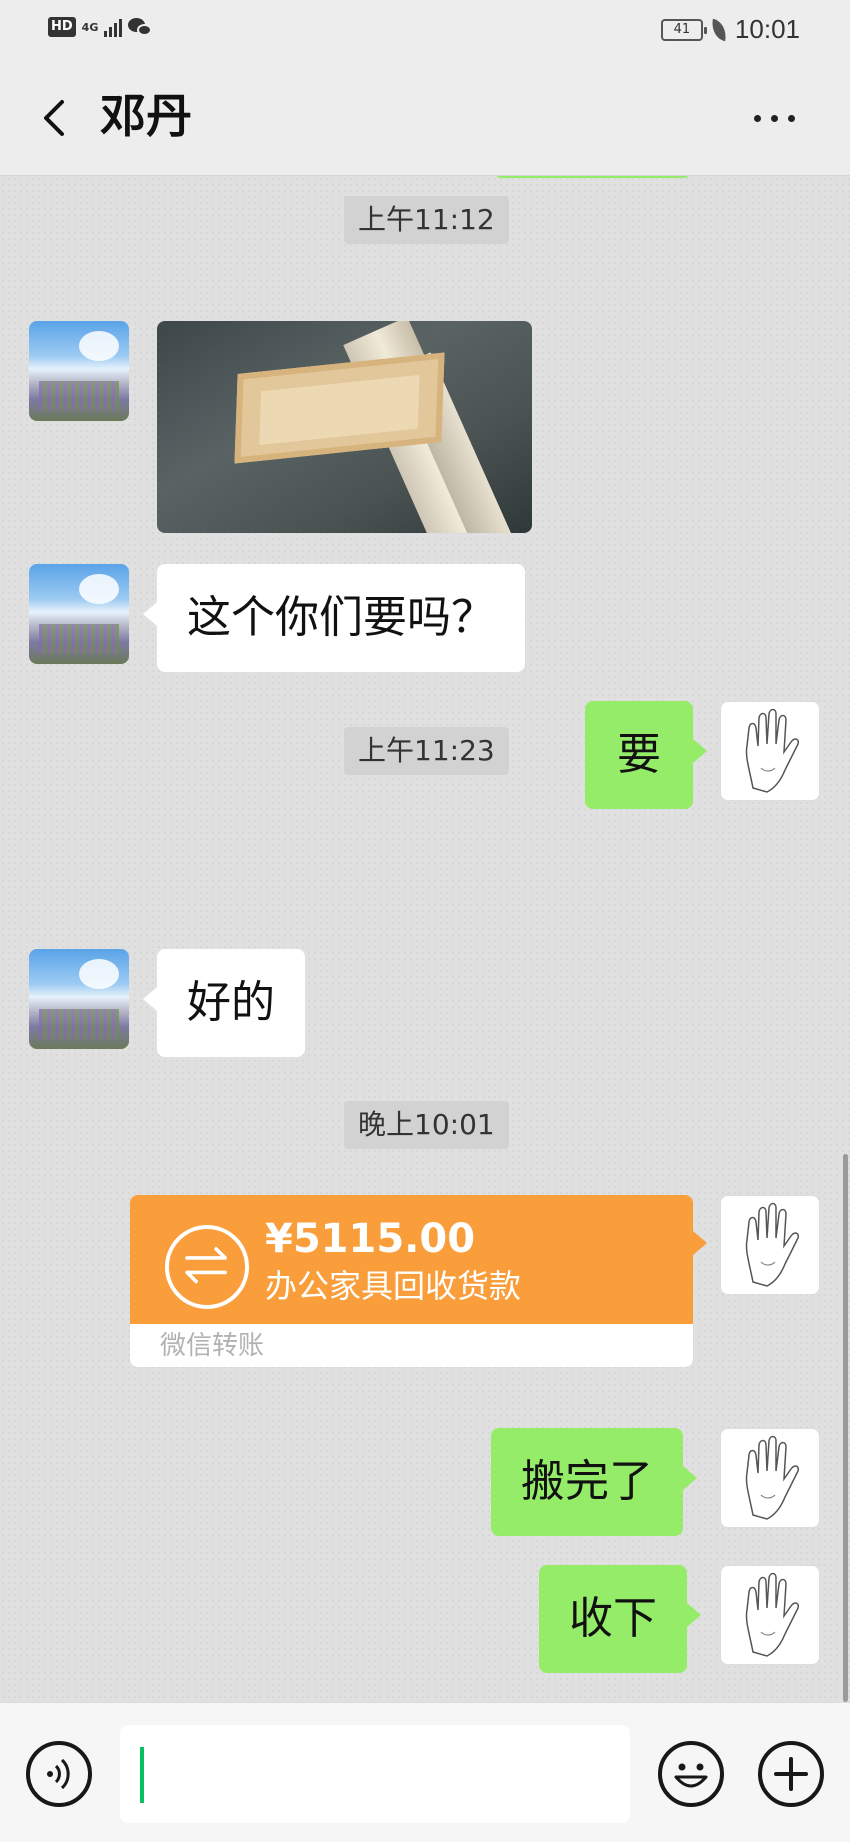  Describe the element at coordinates (426, 220) in the screenshot. I see `timestamp: 上午11:12` at that location.